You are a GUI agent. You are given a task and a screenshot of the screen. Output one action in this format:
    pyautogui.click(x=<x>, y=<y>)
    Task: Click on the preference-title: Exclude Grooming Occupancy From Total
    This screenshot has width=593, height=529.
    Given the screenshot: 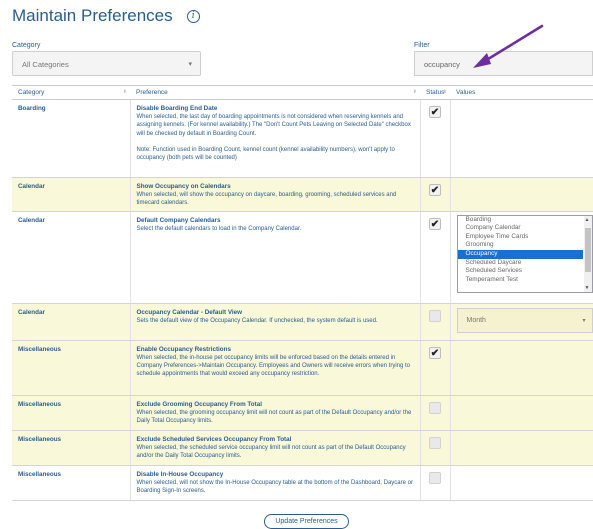 What is the action you would take?
    pyautogui.click(x=199, y=404)
    